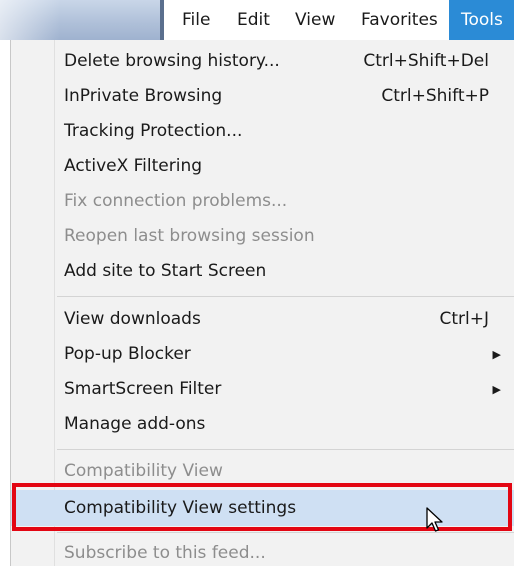  What do you see at coordinates (162, 20) in the screenshot?
I see `titlebar-edge` at bounding box center [162, 20].